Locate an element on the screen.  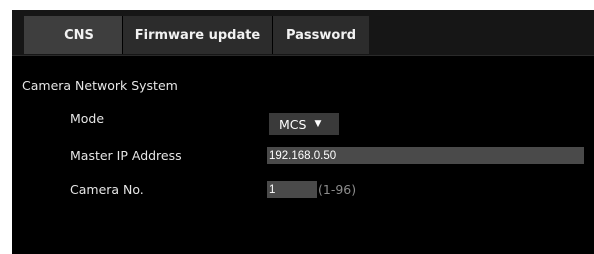
tab-cns: CNS is located at coordinates (79, 35).